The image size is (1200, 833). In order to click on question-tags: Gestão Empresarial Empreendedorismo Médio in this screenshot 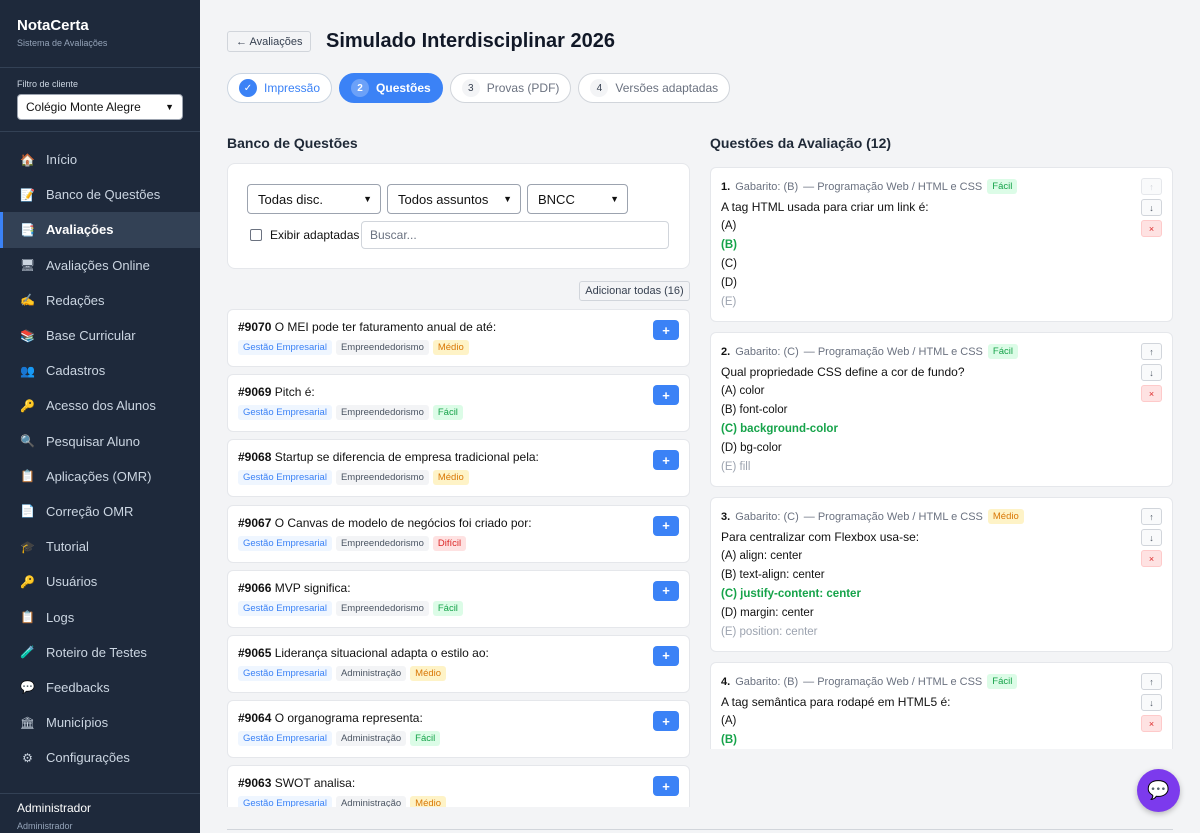, I will do `click(458, 478)`.